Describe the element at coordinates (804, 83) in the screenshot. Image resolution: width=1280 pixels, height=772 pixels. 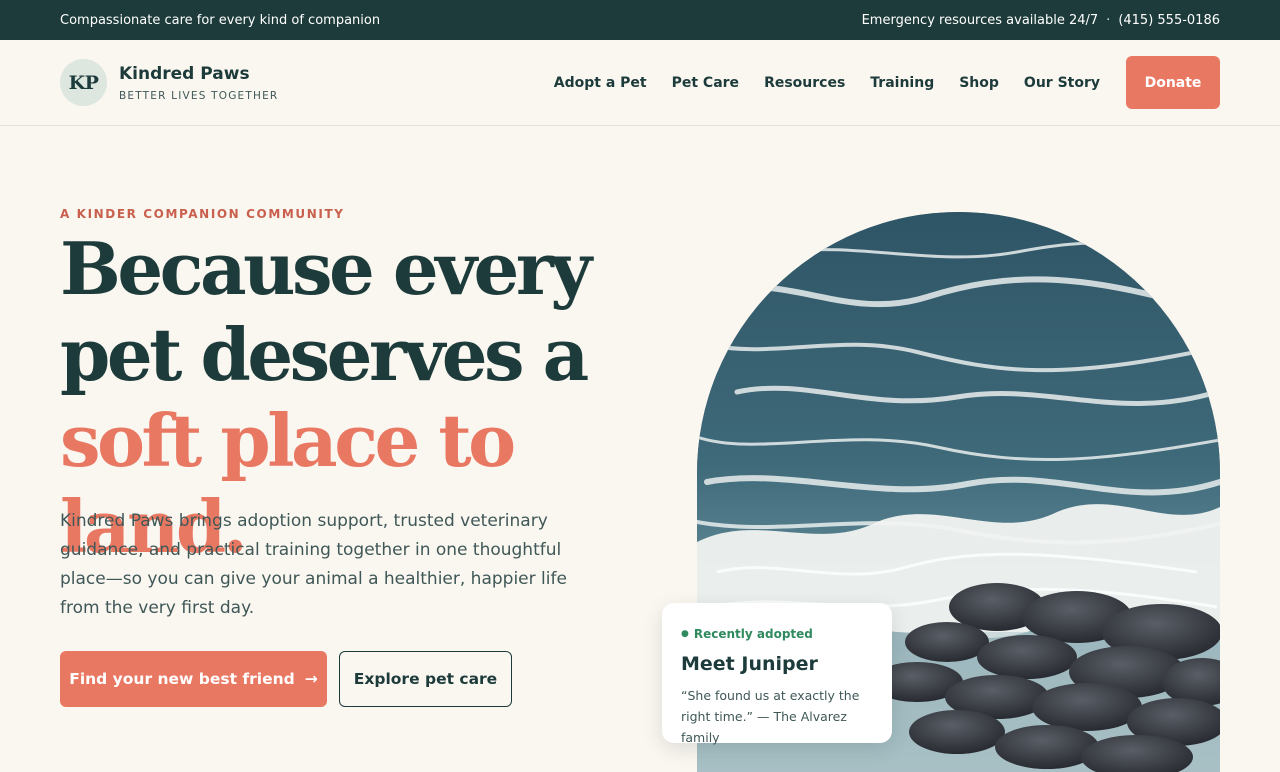
I see `nav-resources: Resources` at that location.